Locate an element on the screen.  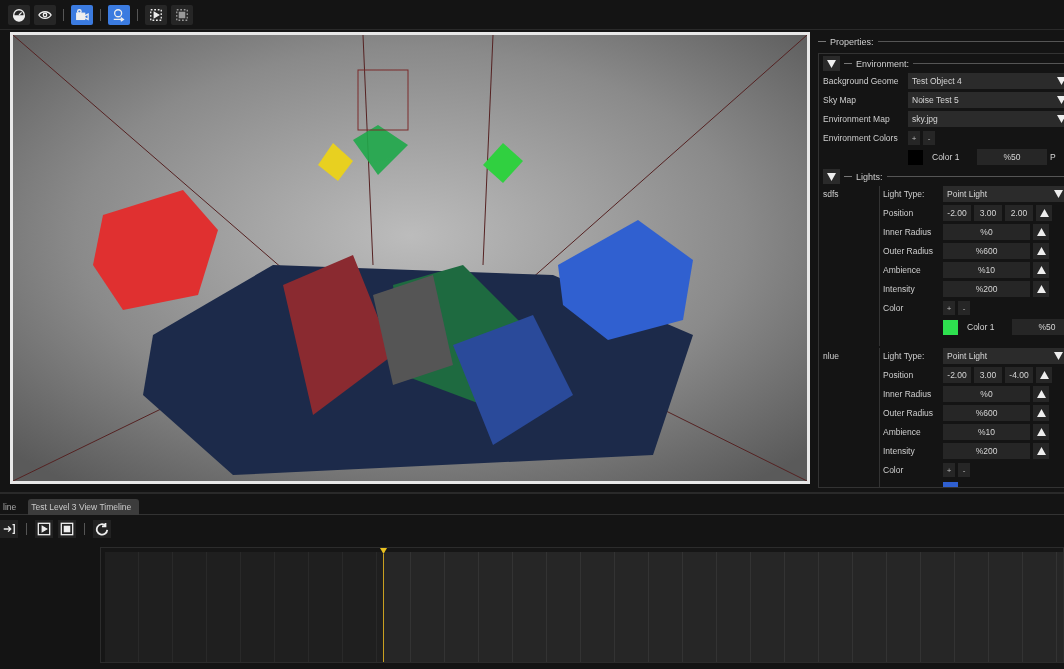
play-icon is located at coordinates (44, 529).